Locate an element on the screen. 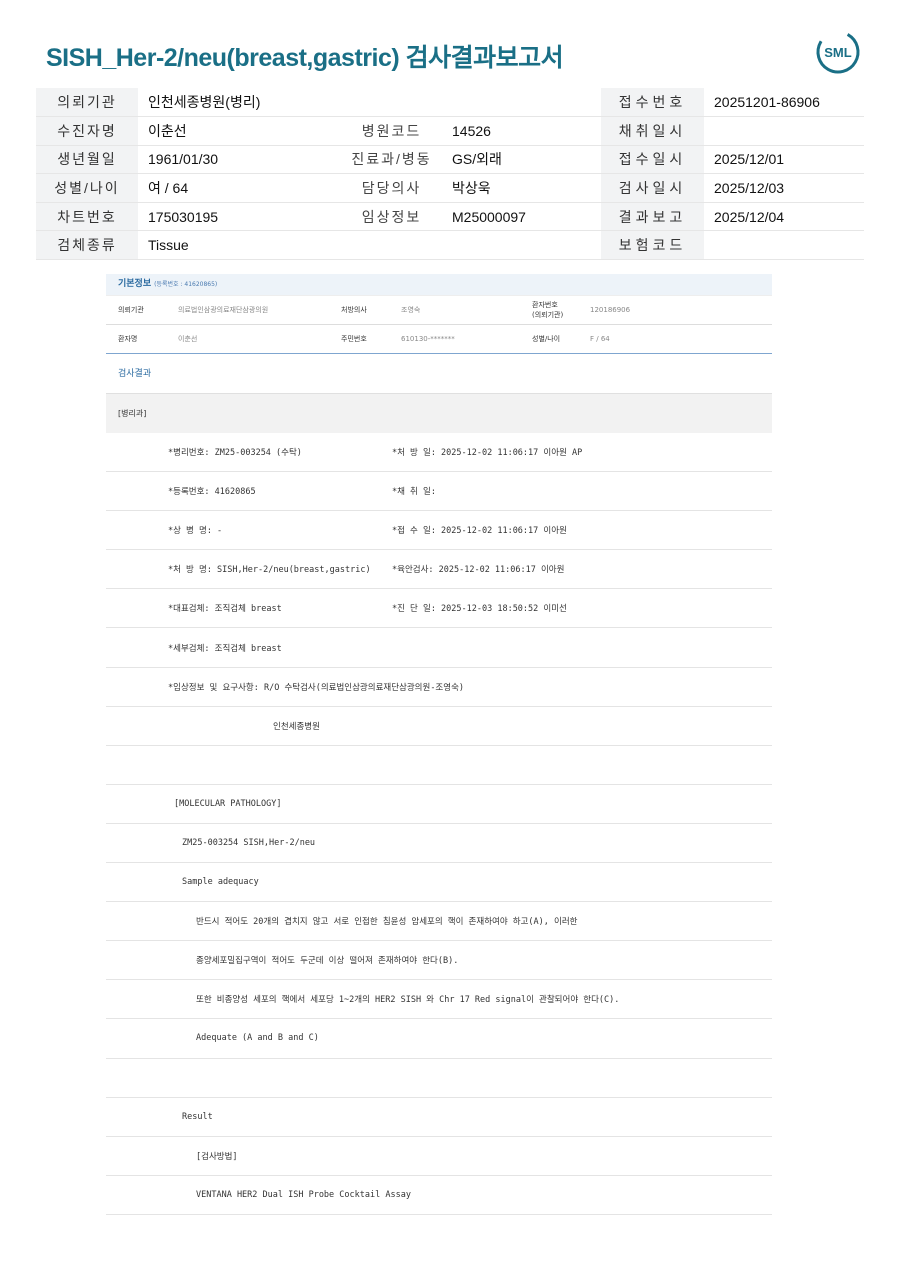  result-line-right-text: *접 수 일: 2025-12-02 11:06:17 이아원 is located at coordinates (479, 531).